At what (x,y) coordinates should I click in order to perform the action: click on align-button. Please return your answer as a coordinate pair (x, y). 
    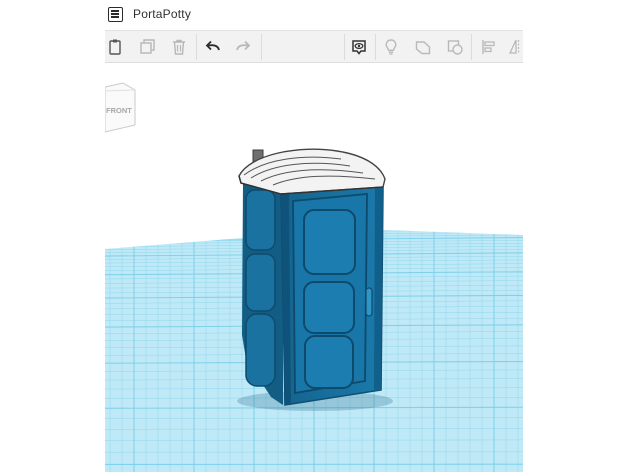
    Looking at the image, I should click on (489, 47).